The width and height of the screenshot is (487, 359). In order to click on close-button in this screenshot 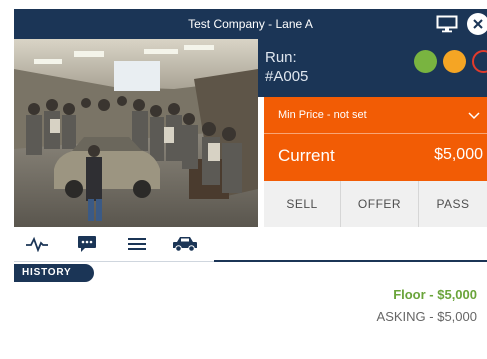, I will do `click(476, 24)`.